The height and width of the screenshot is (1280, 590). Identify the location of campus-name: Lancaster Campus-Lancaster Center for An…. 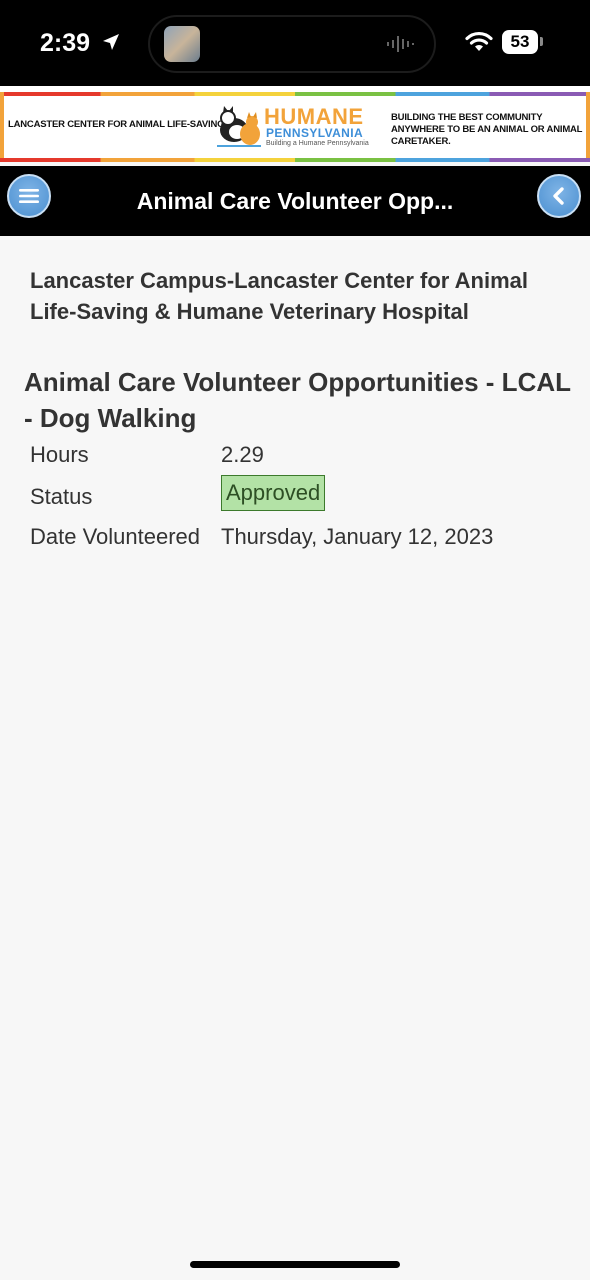
(279, 296).